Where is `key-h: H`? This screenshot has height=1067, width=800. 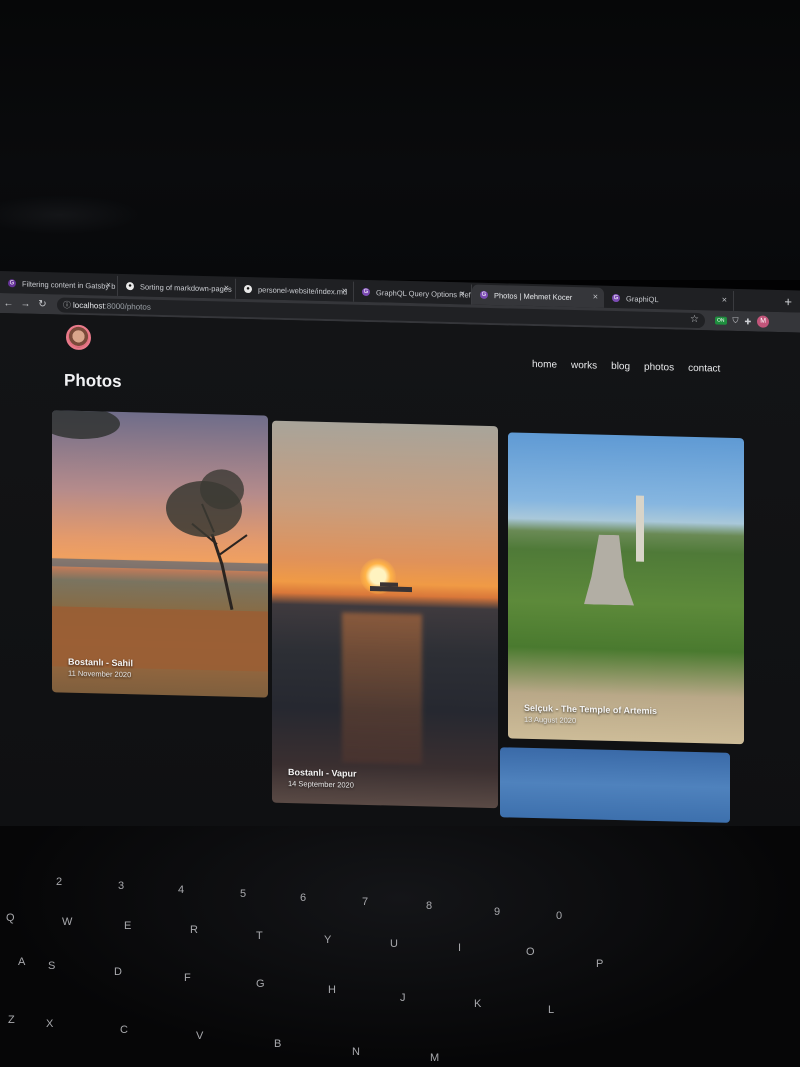 key-h: H is located at coordinates (332, 990).